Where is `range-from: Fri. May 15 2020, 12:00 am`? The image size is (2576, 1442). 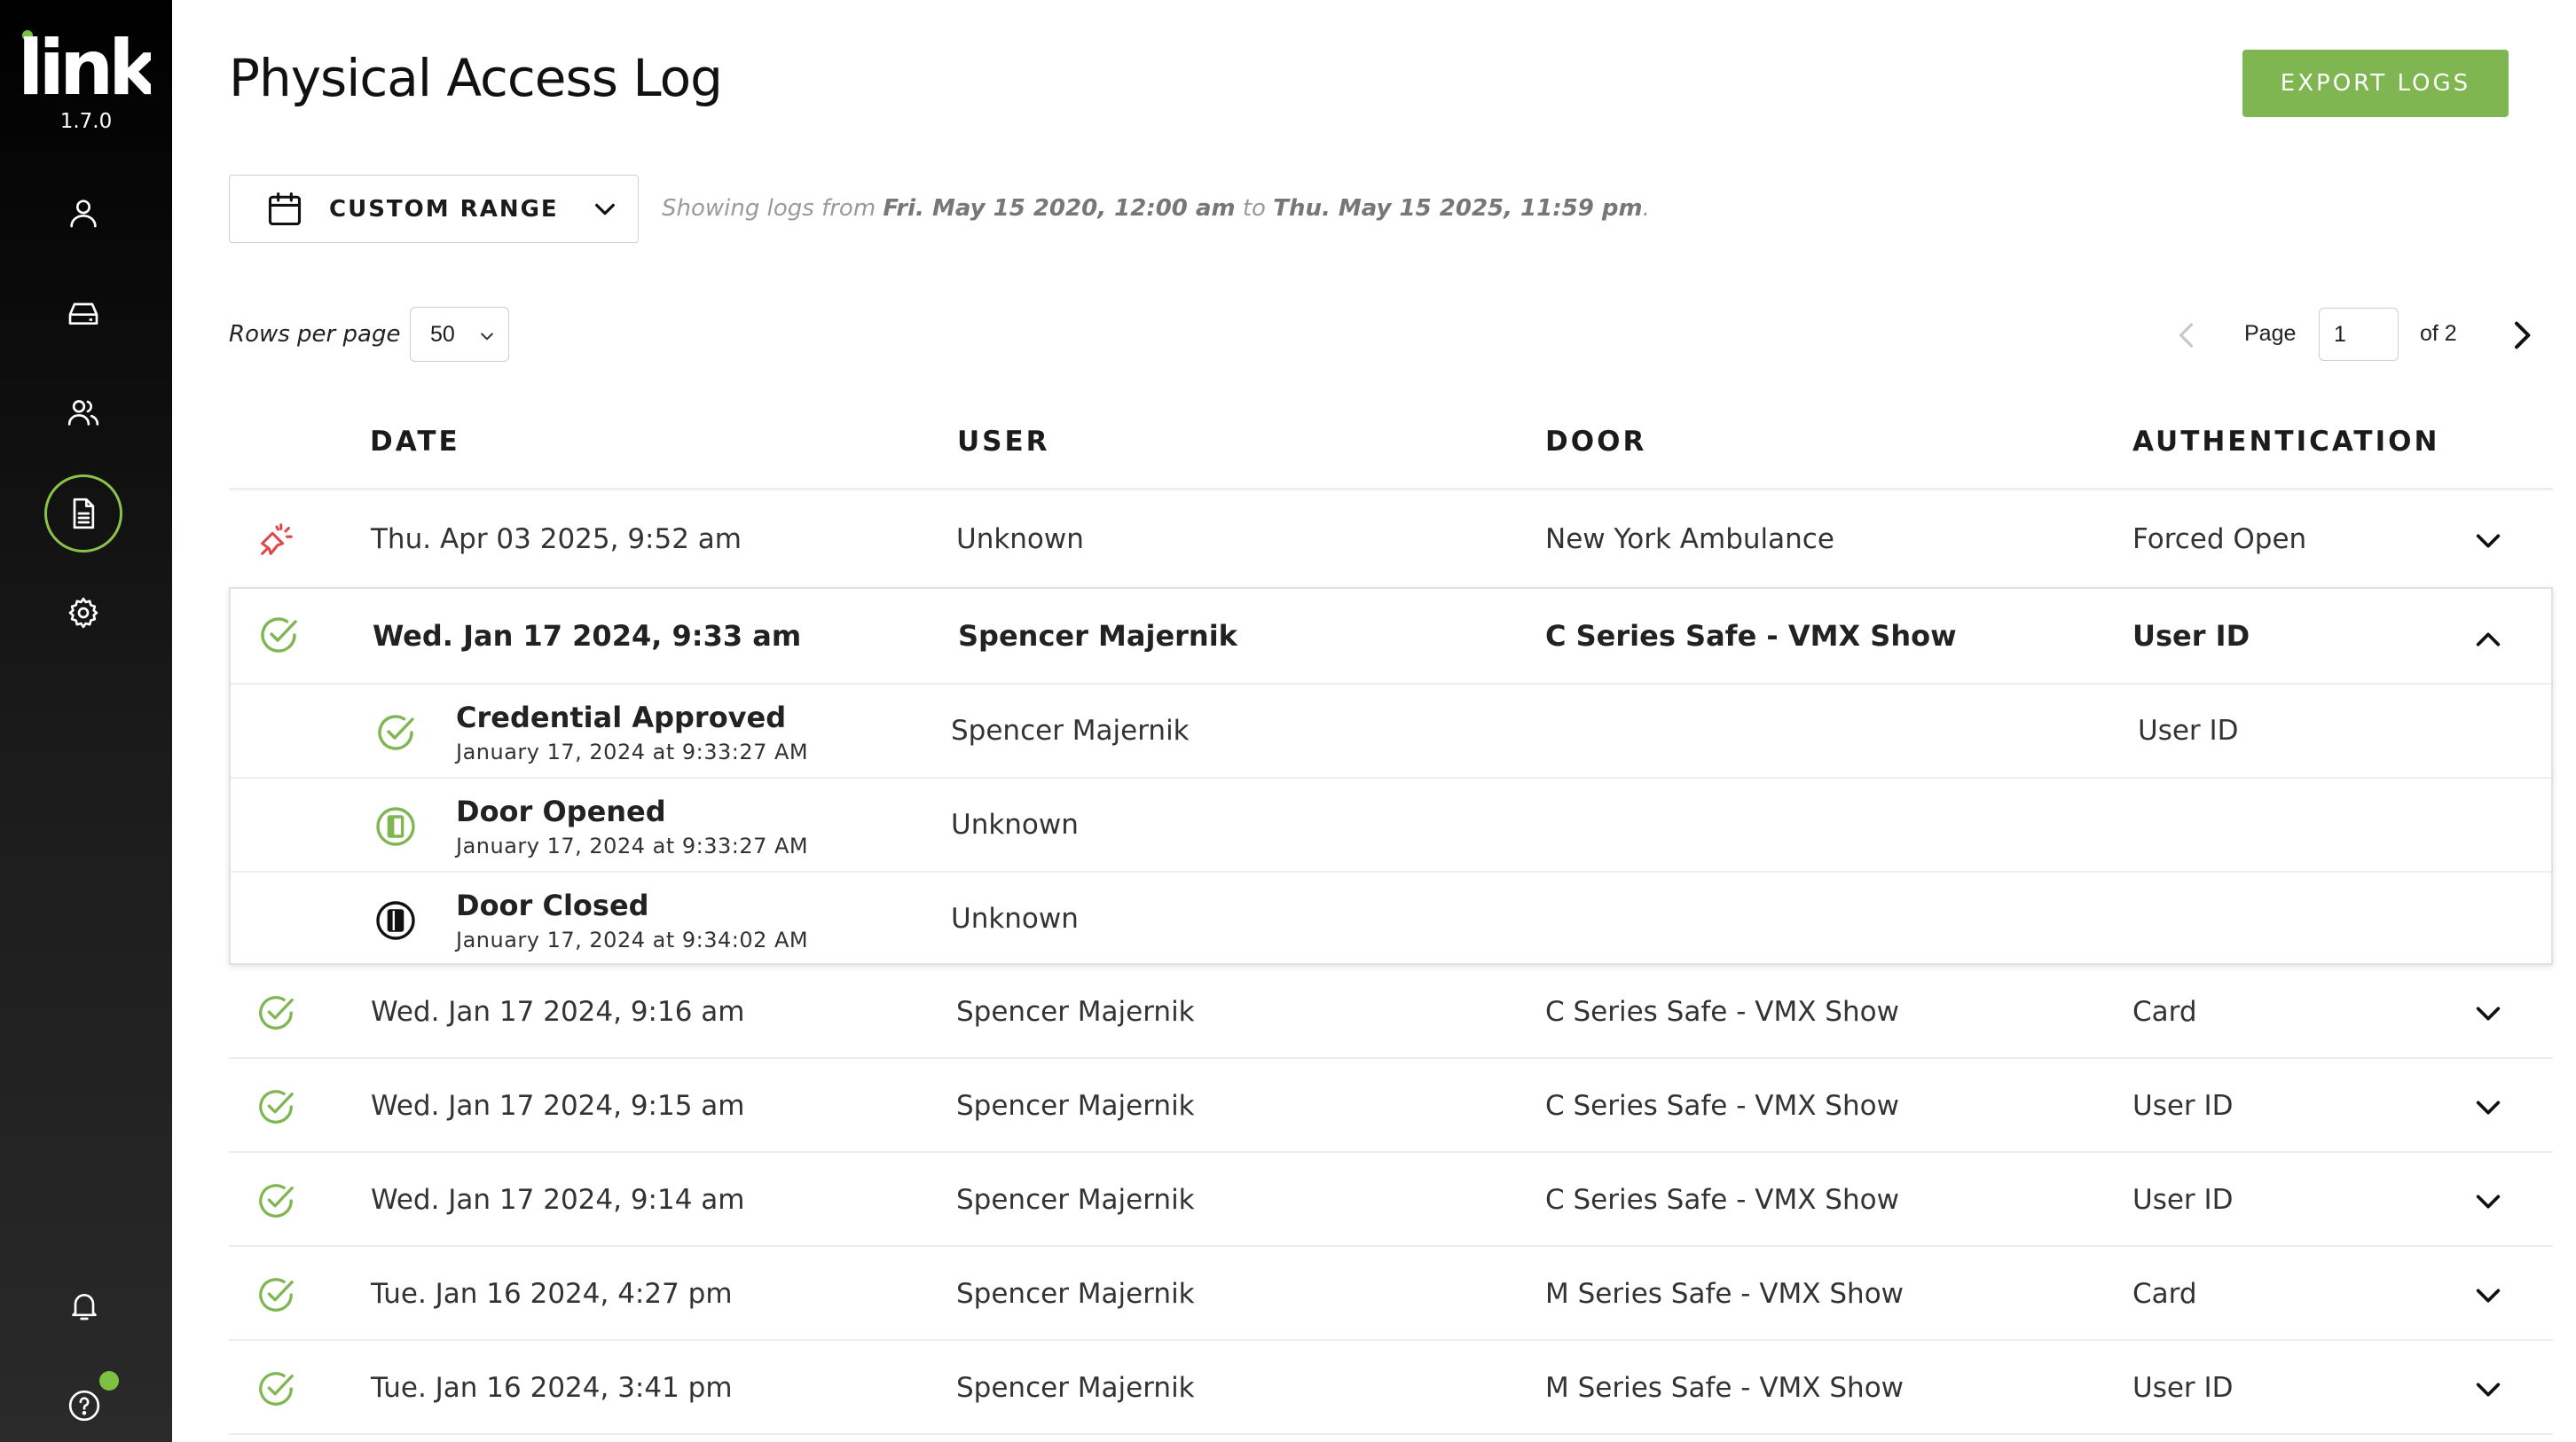
range-from: Fri. May 15 2020, 12:00 am is located at coordinates (1059, 208).